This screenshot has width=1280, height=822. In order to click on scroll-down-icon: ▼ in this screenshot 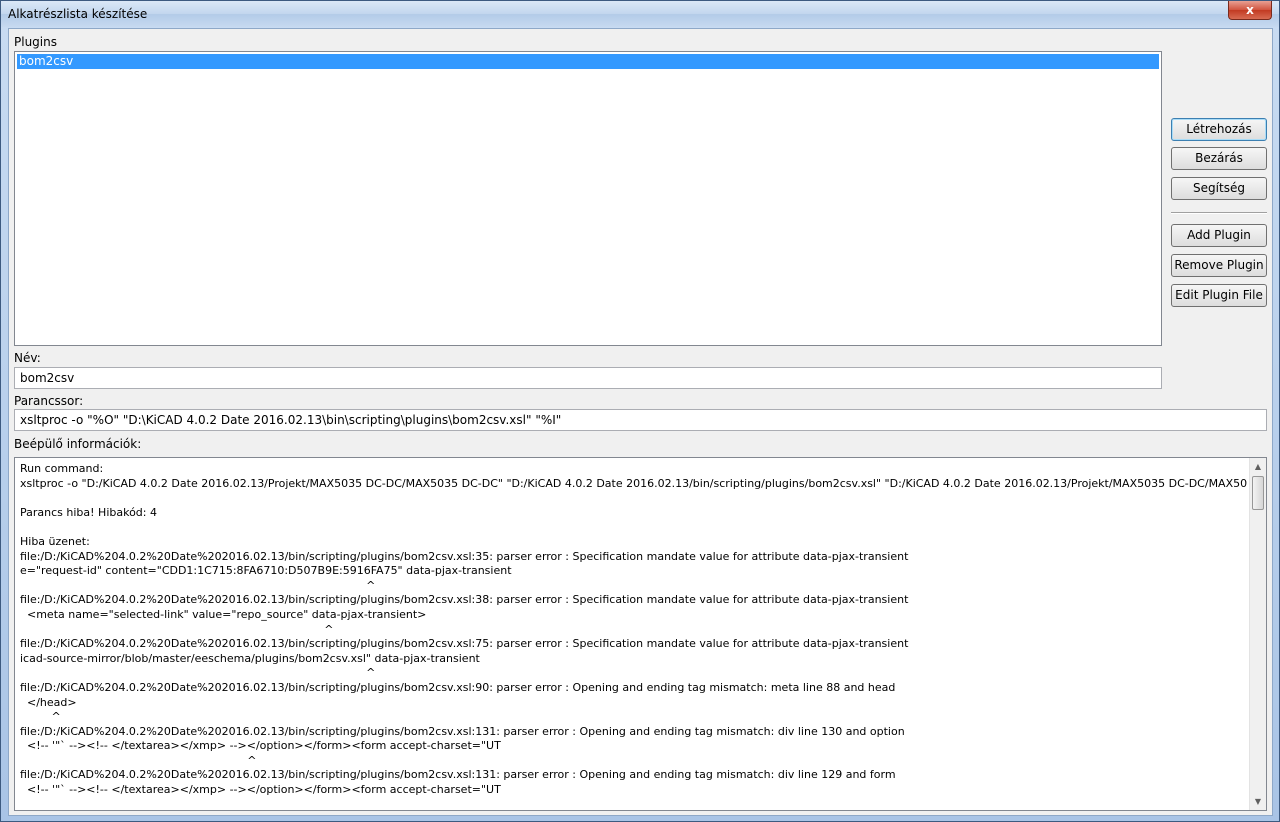, I will do `click(1258, 801)`.